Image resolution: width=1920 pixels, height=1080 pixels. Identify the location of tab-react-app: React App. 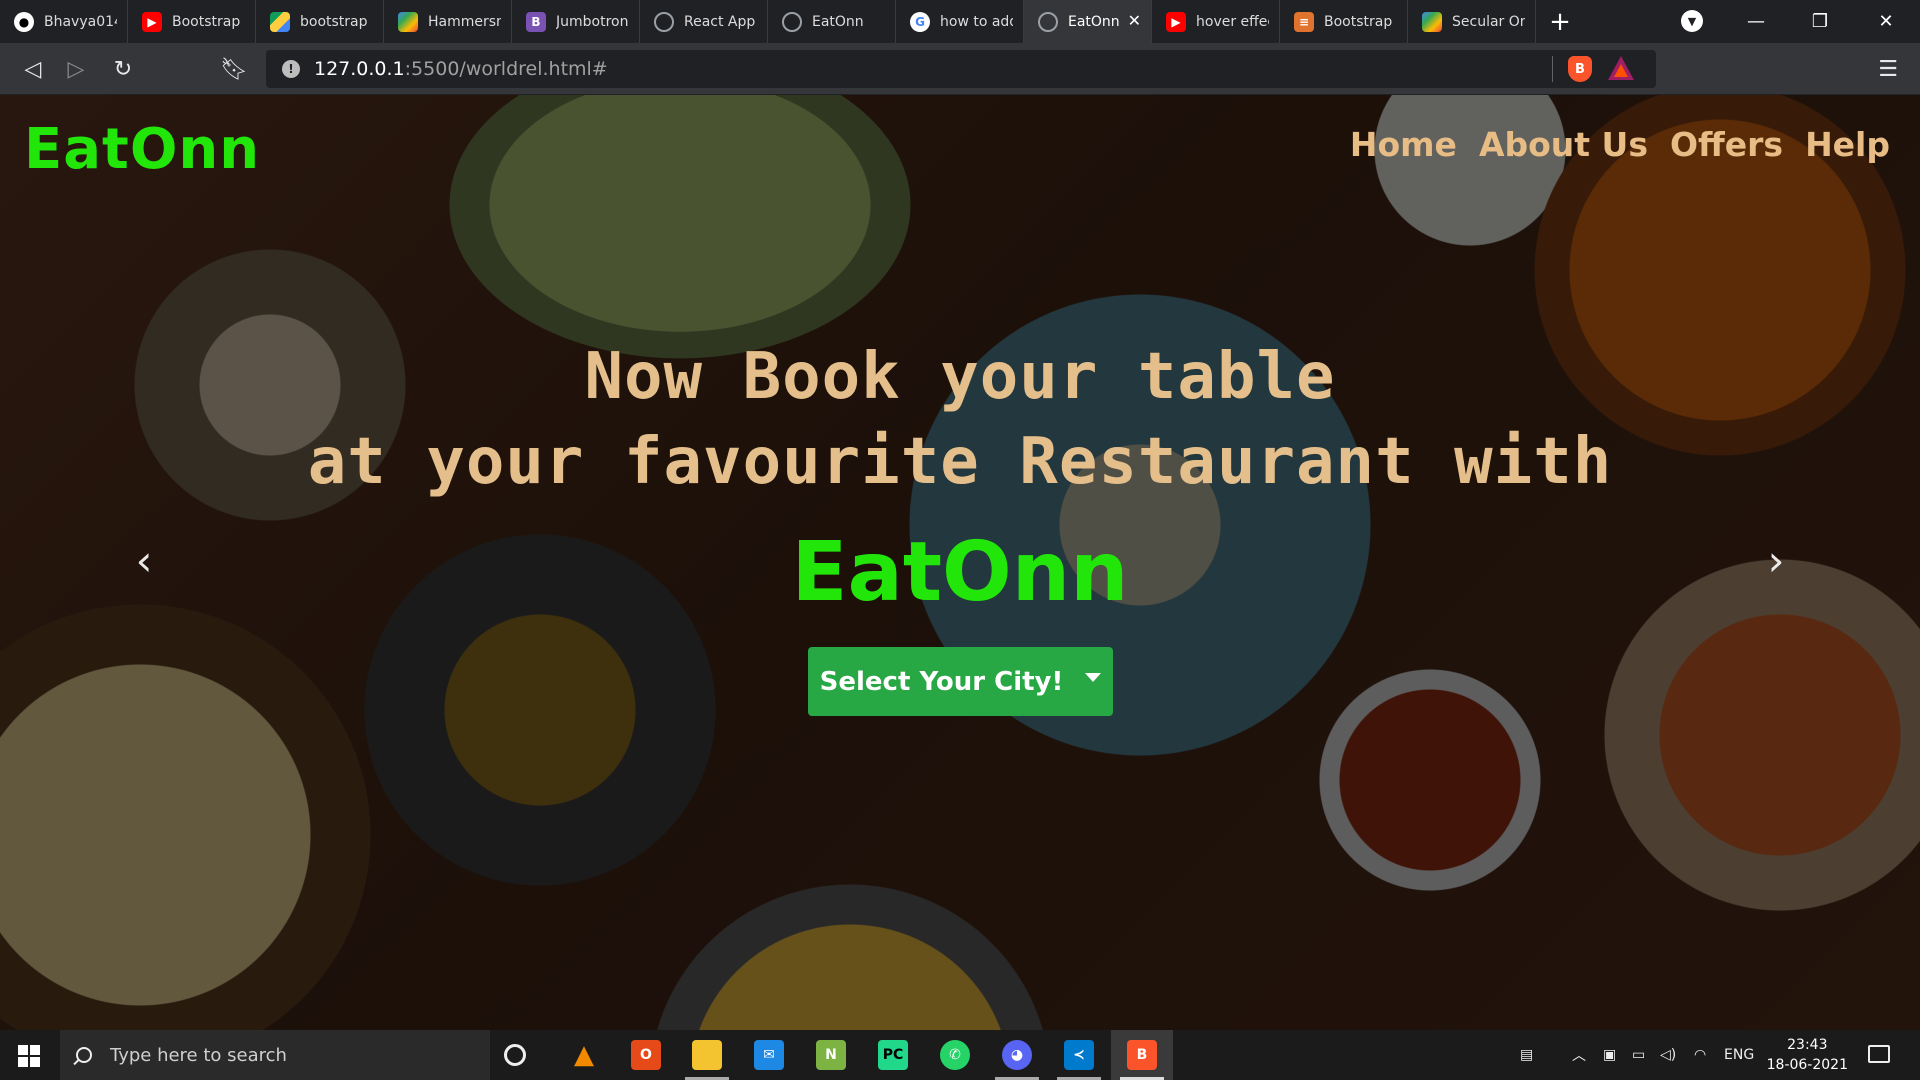
(704, 21).